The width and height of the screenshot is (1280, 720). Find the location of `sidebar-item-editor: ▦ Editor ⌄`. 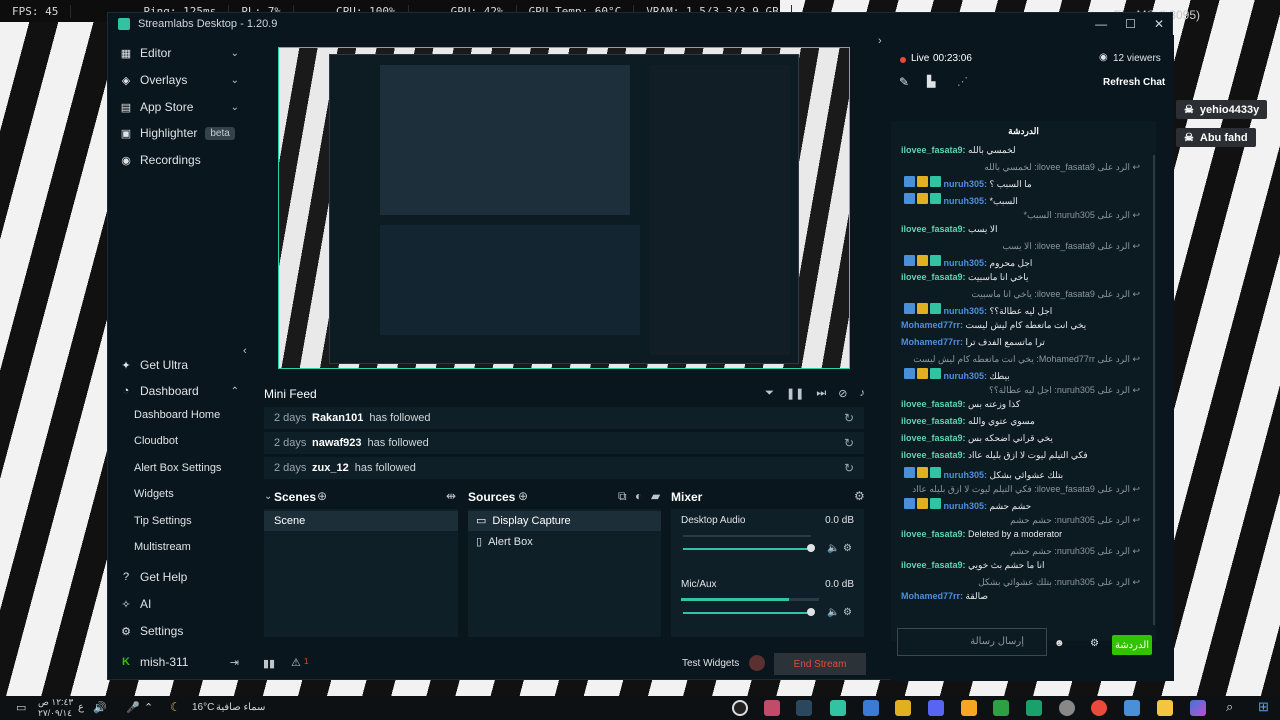

sidebar-item-editor: ▦ Editor ⌄ is located at coordinates (182, 53).